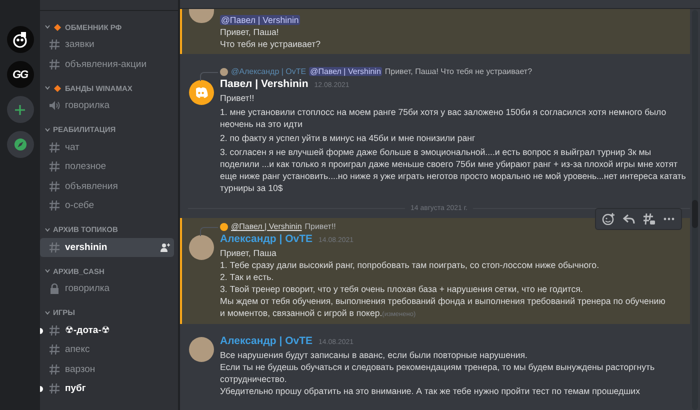 The width and height of the screenshot is (700, 410). What do you see at coordinates (237, 98) in the screenshot?
I see `message-text: Привет!!` at bounding box center [237, 98].